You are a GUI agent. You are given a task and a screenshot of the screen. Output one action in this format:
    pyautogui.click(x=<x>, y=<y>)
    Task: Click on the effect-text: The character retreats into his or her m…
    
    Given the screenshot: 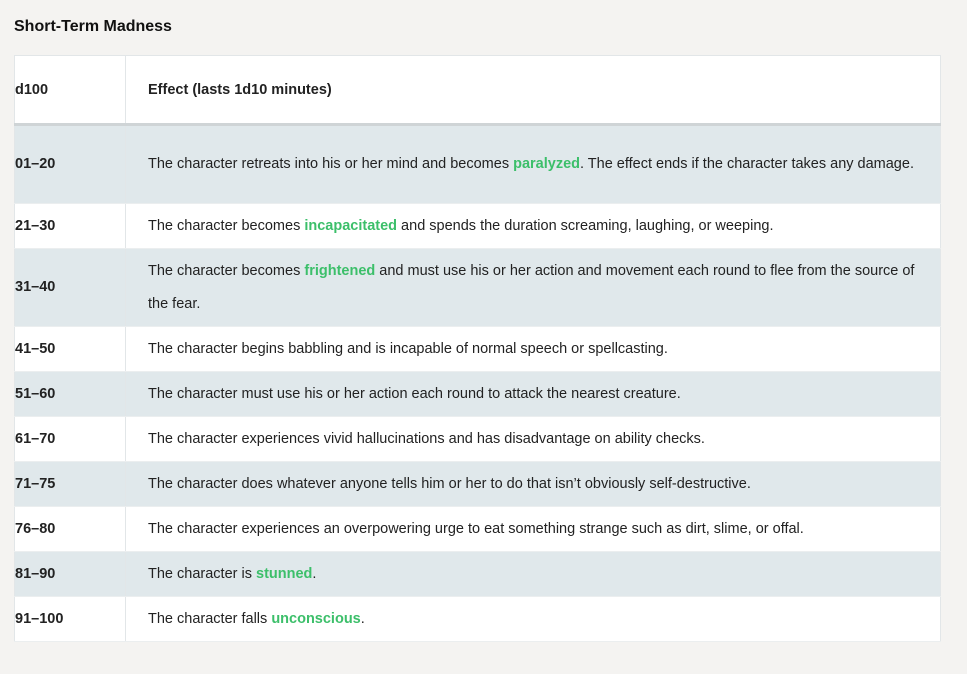 What is the action you would take?
    pyautogui.click(x=533, y=164)
    